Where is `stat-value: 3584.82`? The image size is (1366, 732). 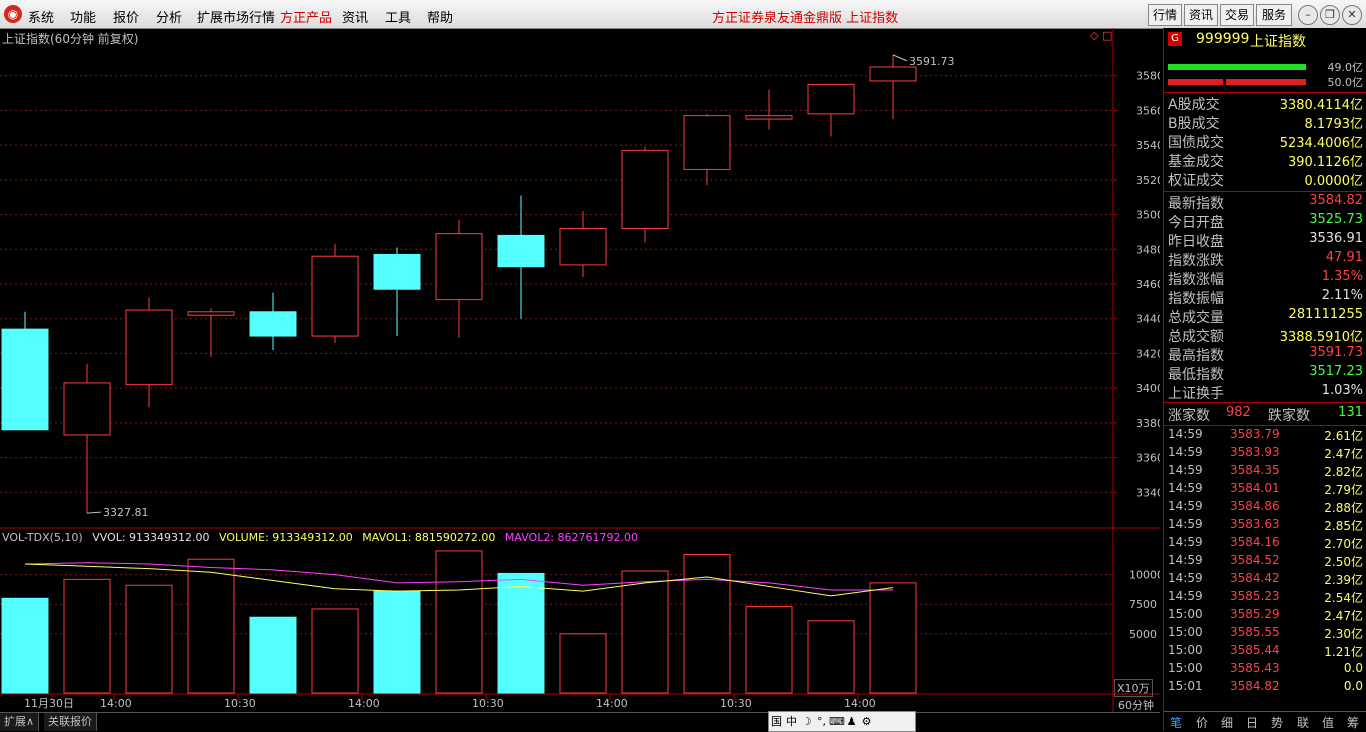 stat-value: 3584.82 is located at coordinates (1336, 200).